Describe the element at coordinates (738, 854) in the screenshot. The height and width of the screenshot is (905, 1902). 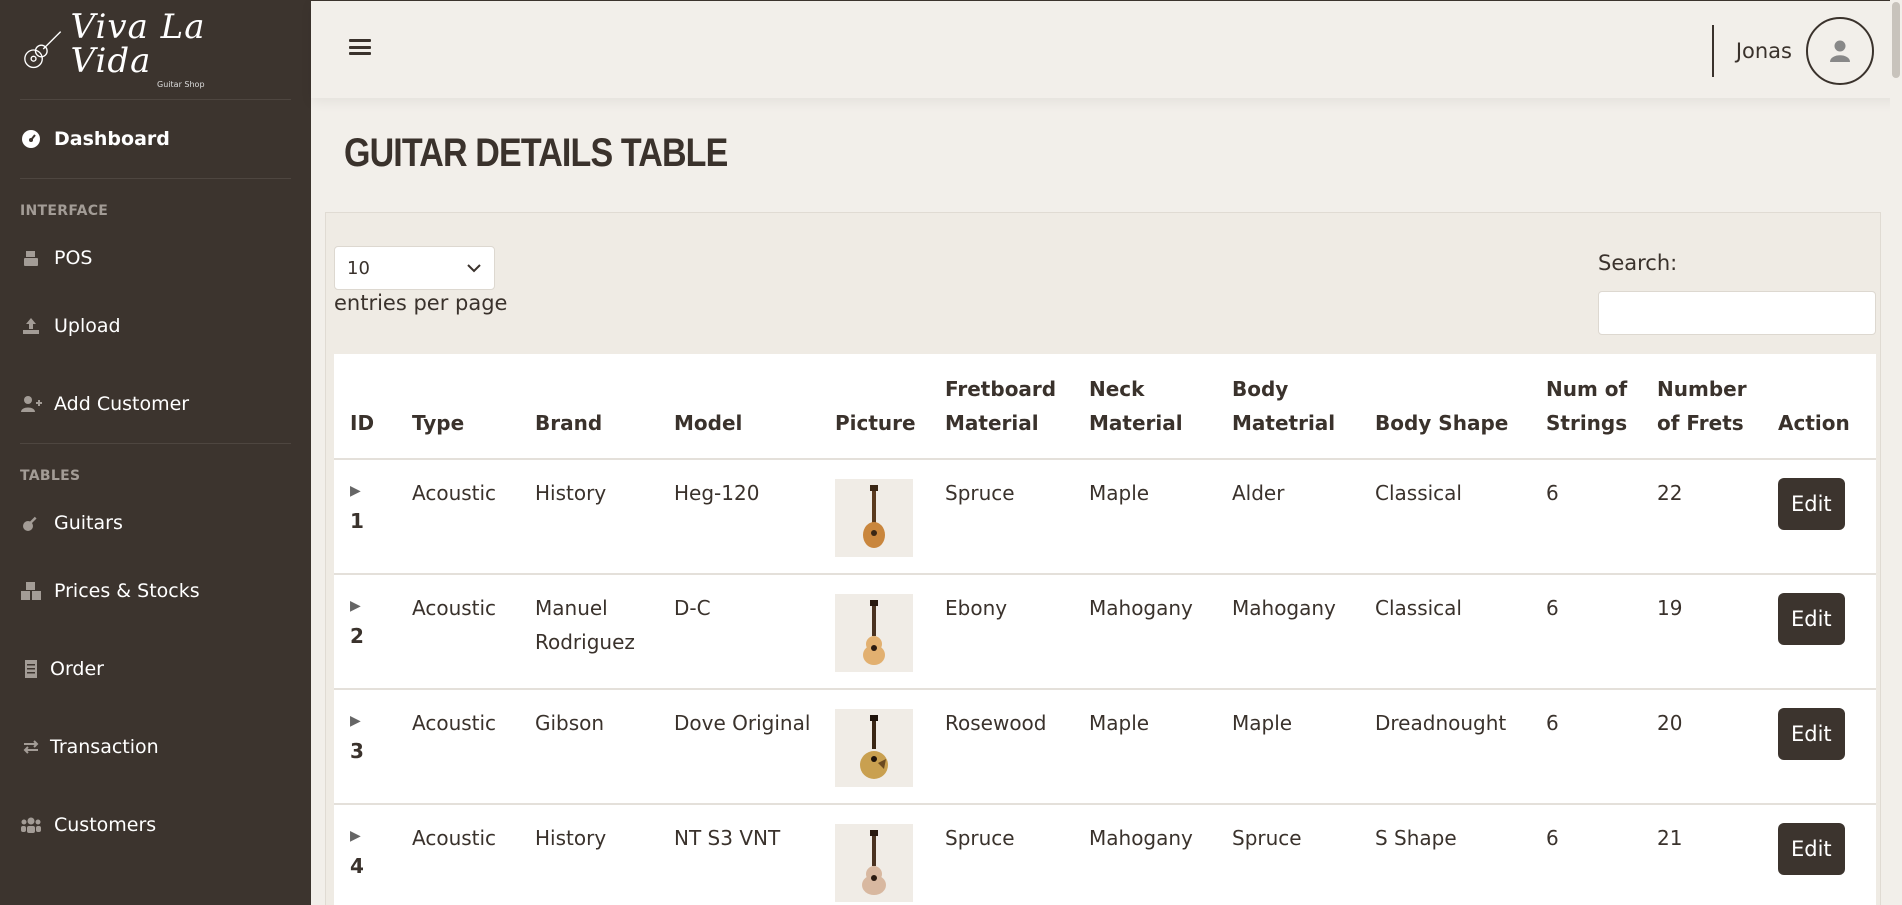
I see `cell-model: NT S3 VNT` at that location.